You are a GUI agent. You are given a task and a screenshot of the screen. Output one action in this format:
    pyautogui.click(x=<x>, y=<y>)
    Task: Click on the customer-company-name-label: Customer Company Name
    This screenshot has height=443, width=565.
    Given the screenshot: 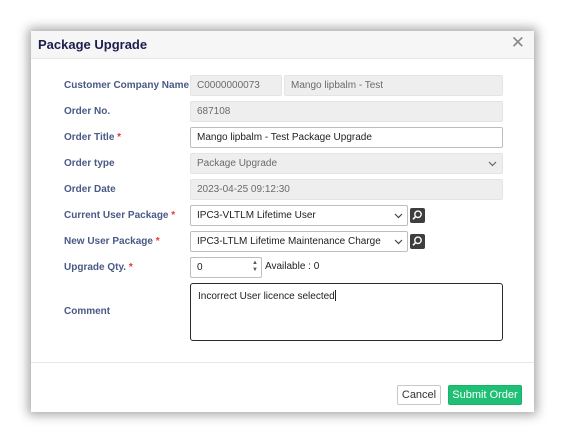 What is the action you would take?
    pyautogui.click(x=127, y=85)
    